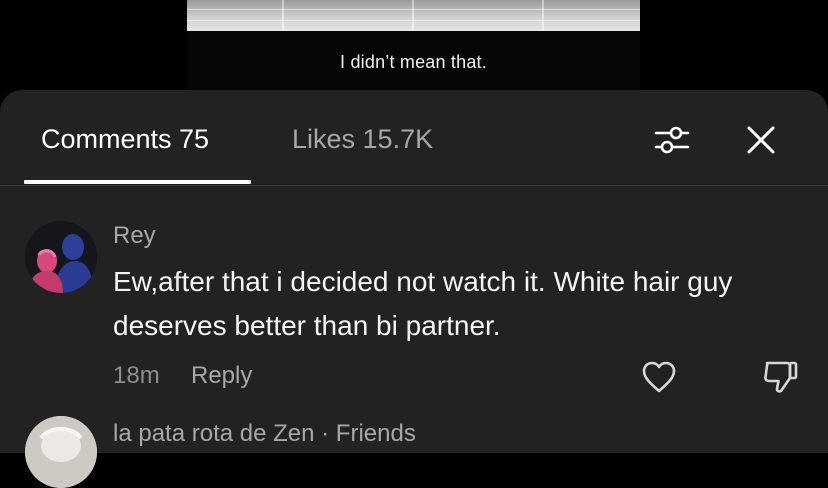  What do you see at coordinates (780, 377) in the screenshot?
I see `dislike-icon` at bounding box center [780, 377].